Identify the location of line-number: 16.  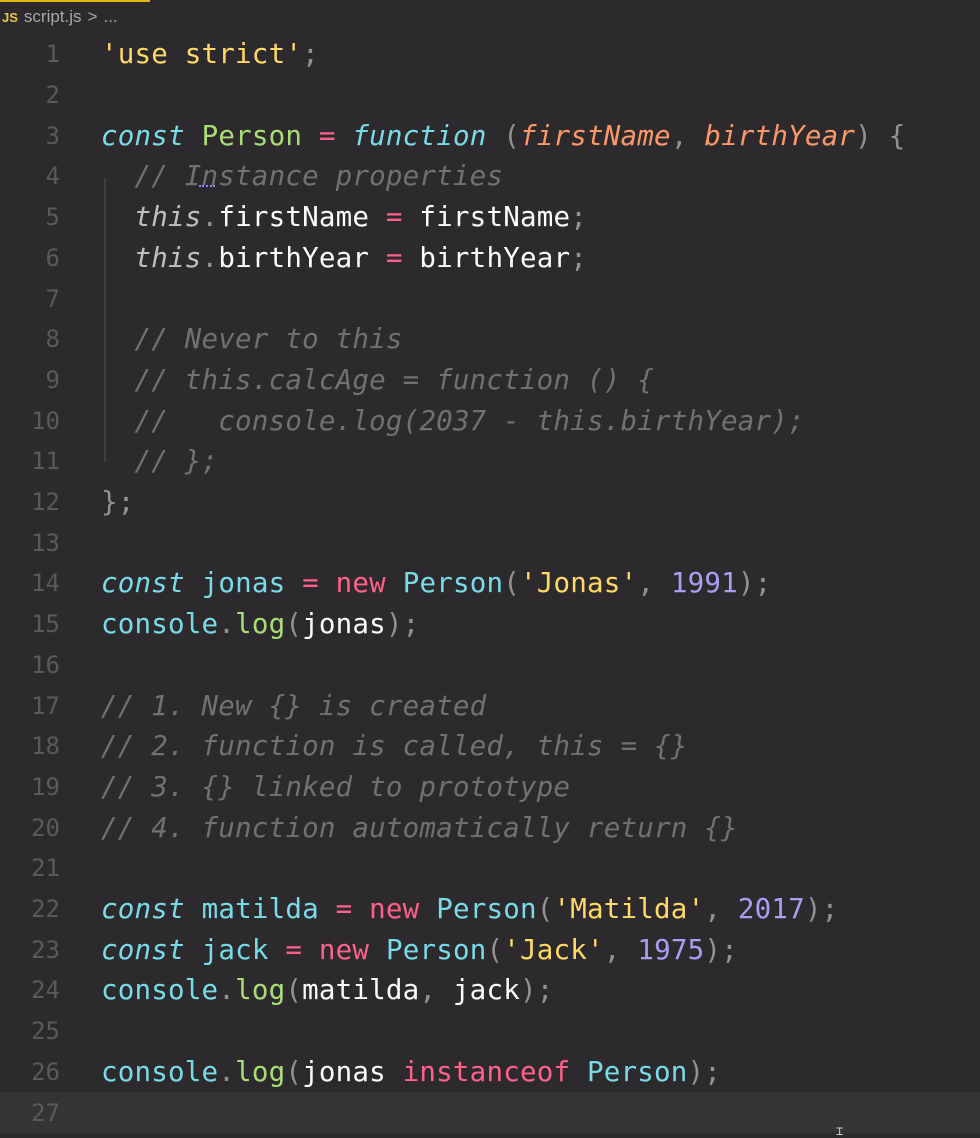
(45, 664).